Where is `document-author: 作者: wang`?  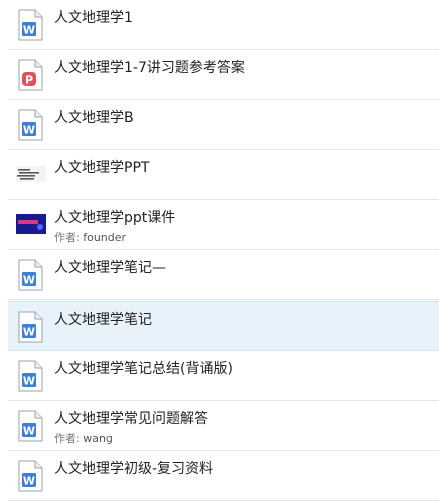
document-author: 作者: wang is located at coordinates (83, 438).